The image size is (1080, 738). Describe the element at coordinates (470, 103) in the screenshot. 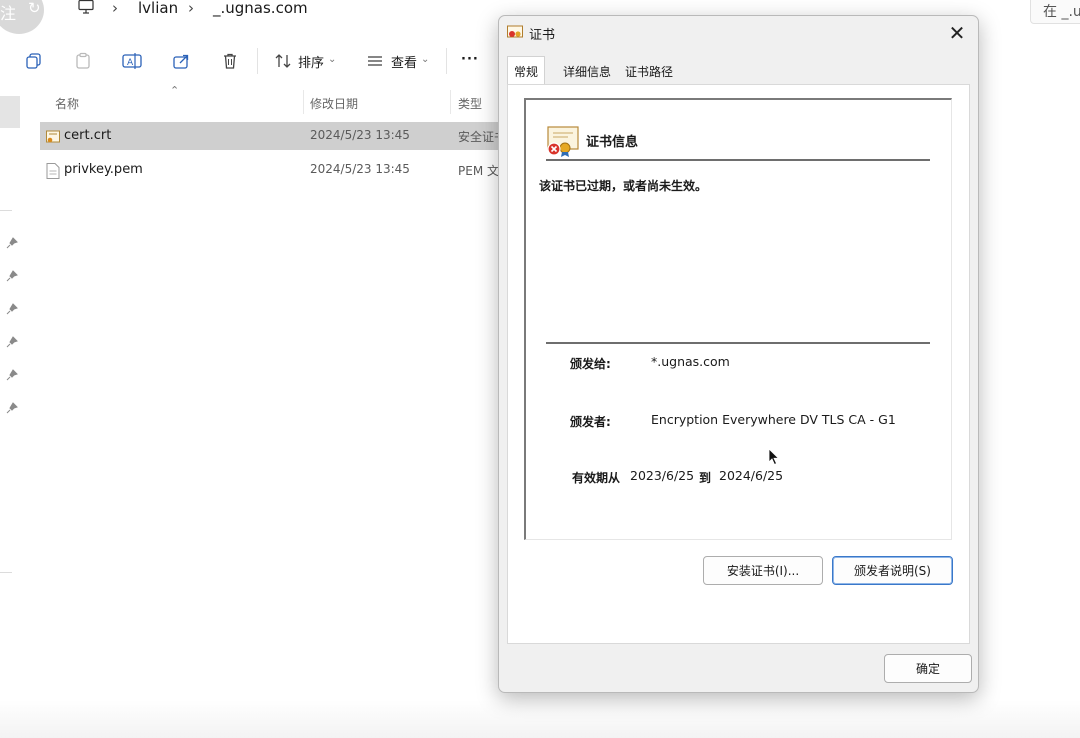

I see `column-header-type: 类型` at that location.